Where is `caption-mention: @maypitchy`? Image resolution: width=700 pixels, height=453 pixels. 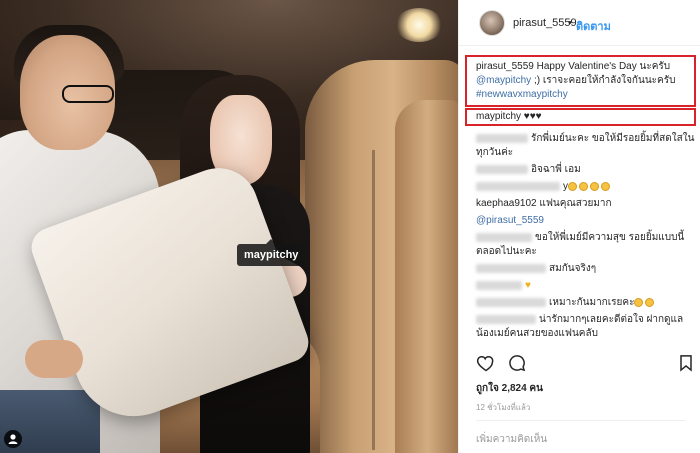
caption-mention: @maypitchy is located at coordinates (503, 80).